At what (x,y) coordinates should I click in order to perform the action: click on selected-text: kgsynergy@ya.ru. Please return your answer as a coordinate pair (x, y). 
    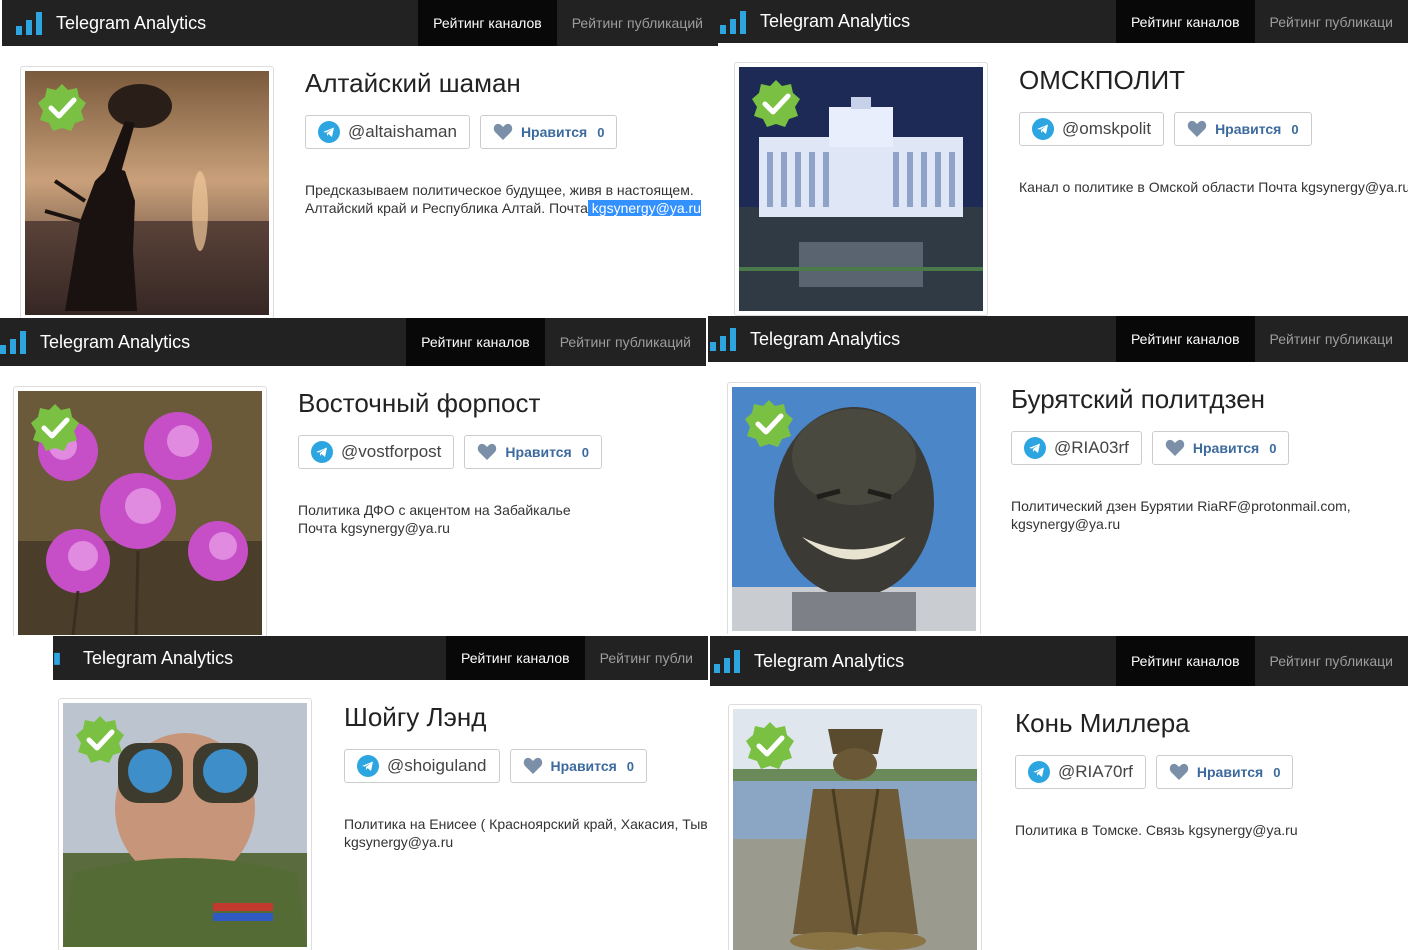
    Looking at the image, I should click on (644, 208).